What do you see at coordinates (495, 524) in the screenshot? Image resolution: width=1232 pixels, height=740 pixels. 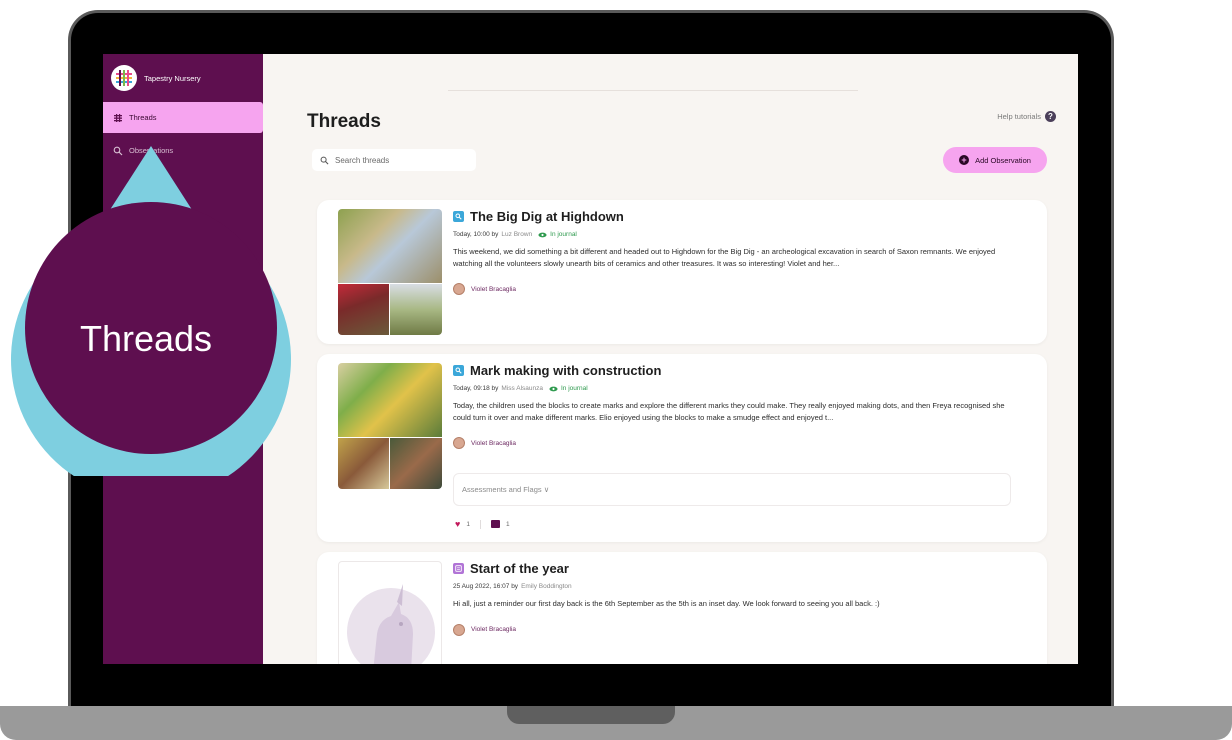 I see `comment-icon` at bounding box center [495, 524].